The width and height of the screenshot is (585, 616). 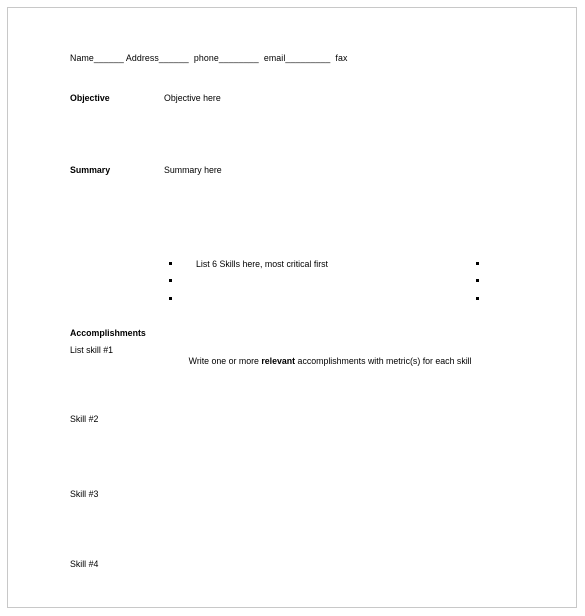 I want to click on instruction-prefix: Write one or more, so click(x=225, y=360).